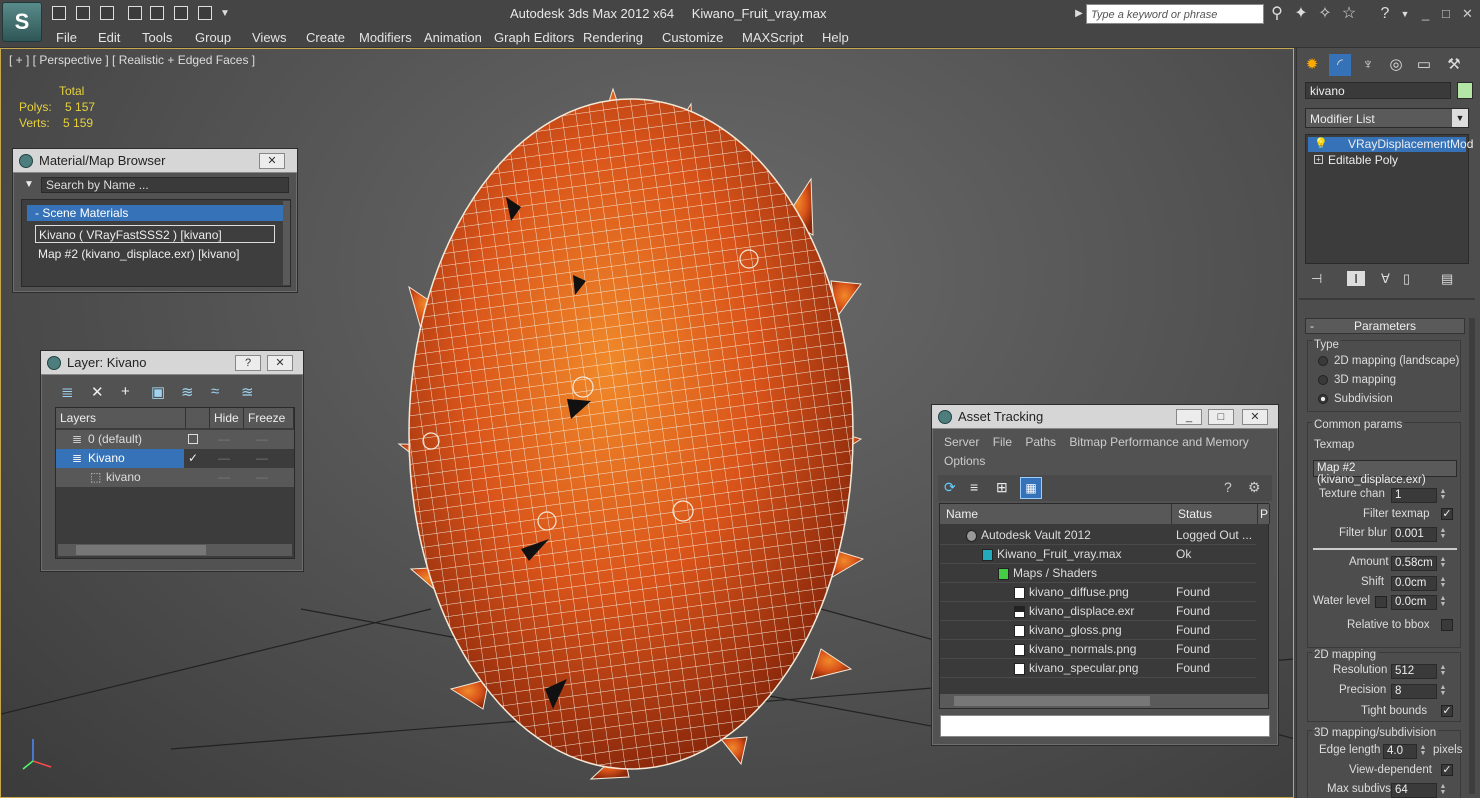 The width and height of the screenshot is (1480, 798). What do you see at coordinates (97, 392) in the screenshot?
I see `delete-layer-icon: ✕` at bounding box center [97, 392].